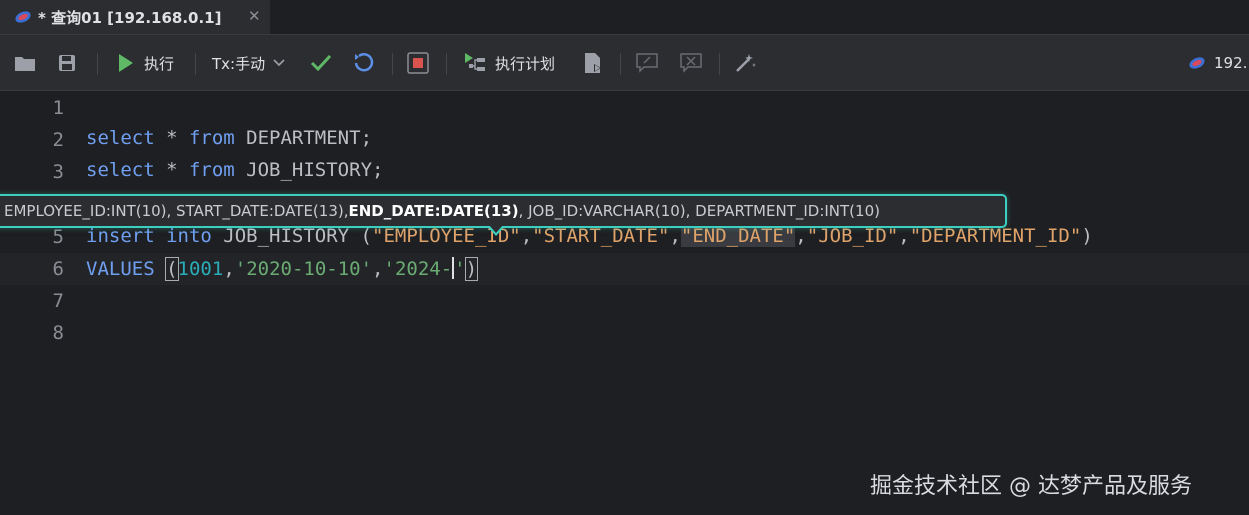 This screenshot has height=515, width=1249. I want to click on connection-label: 192., so click(1231, 63).